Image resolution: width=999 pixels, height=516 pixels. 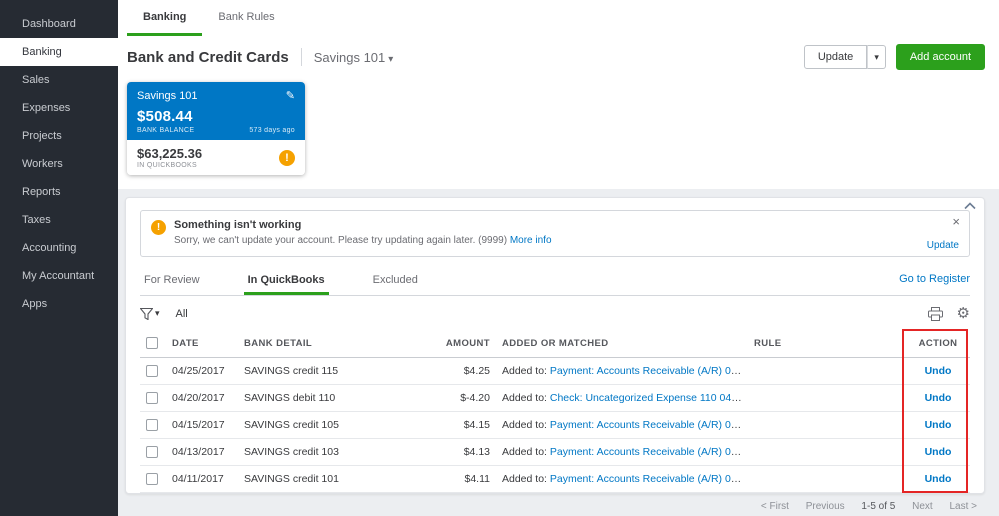 What do you see at coordinates (152, 343) in the screenshot?
I see `select-all-checkbox` at bounding box center [152, 343].